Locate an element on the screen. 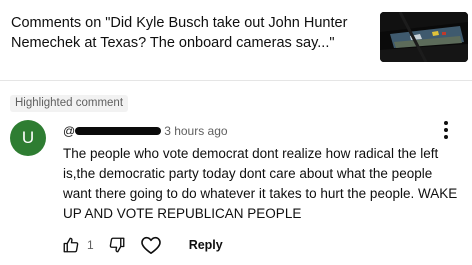  video-thumbnail is located at coordinates (424, 37).